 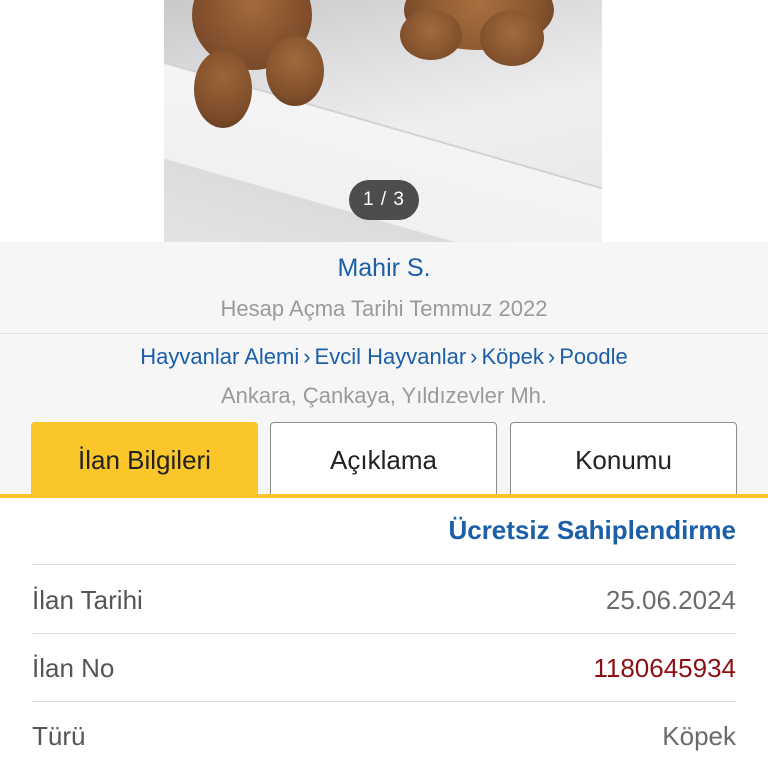 What do you see at coordinates (384, 200) in the screenshot?
I see `photo-counter-badge: 1 / 3` at bounding box center [384, 200].